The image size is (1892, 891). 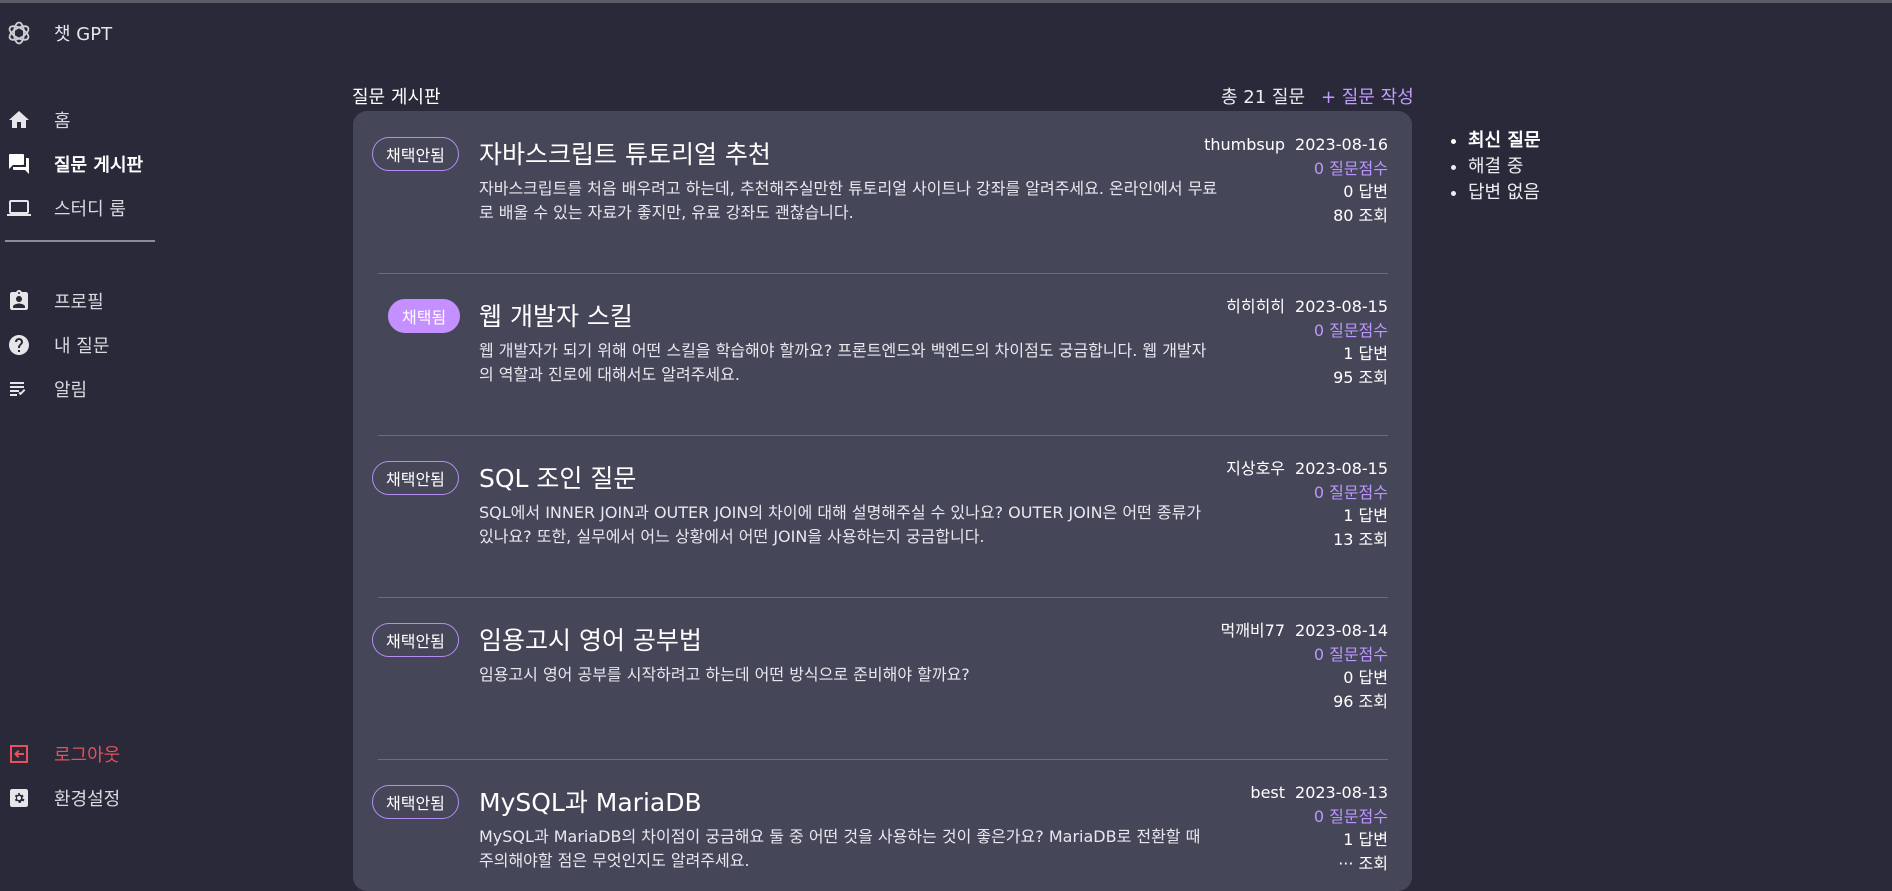 What do you see at coordinates (1504, 167) in the screenshot?
I see `filter-in-progress: 해결 중` at bounding box center [1504, 167].